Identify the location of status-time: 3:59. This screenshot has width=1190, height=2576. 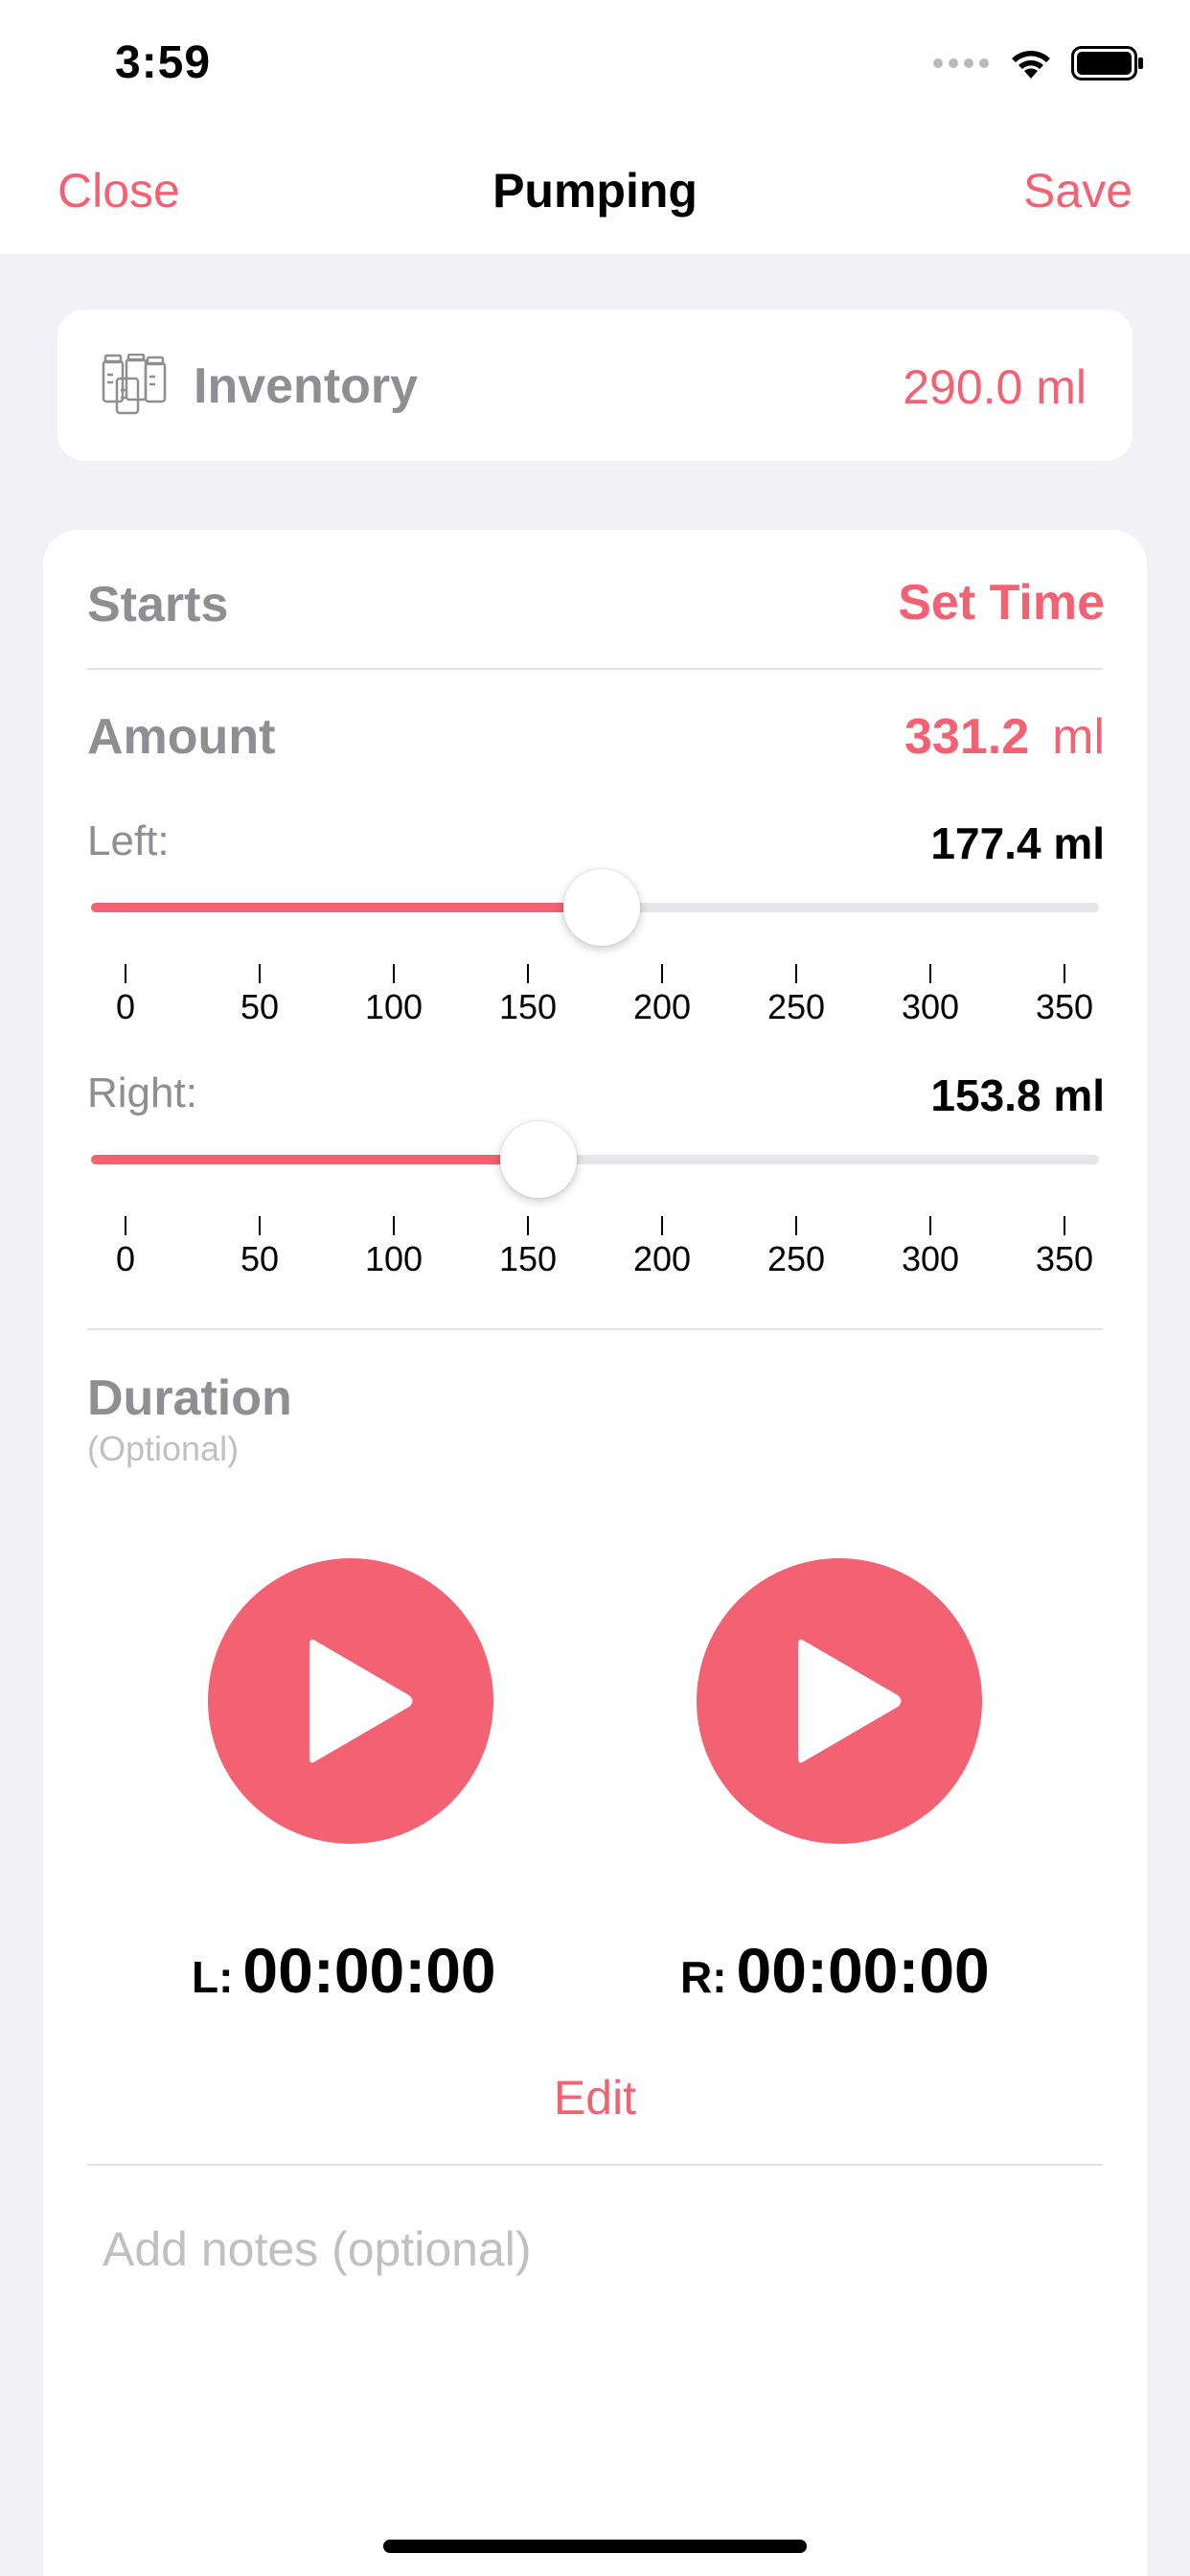
(163, 63).